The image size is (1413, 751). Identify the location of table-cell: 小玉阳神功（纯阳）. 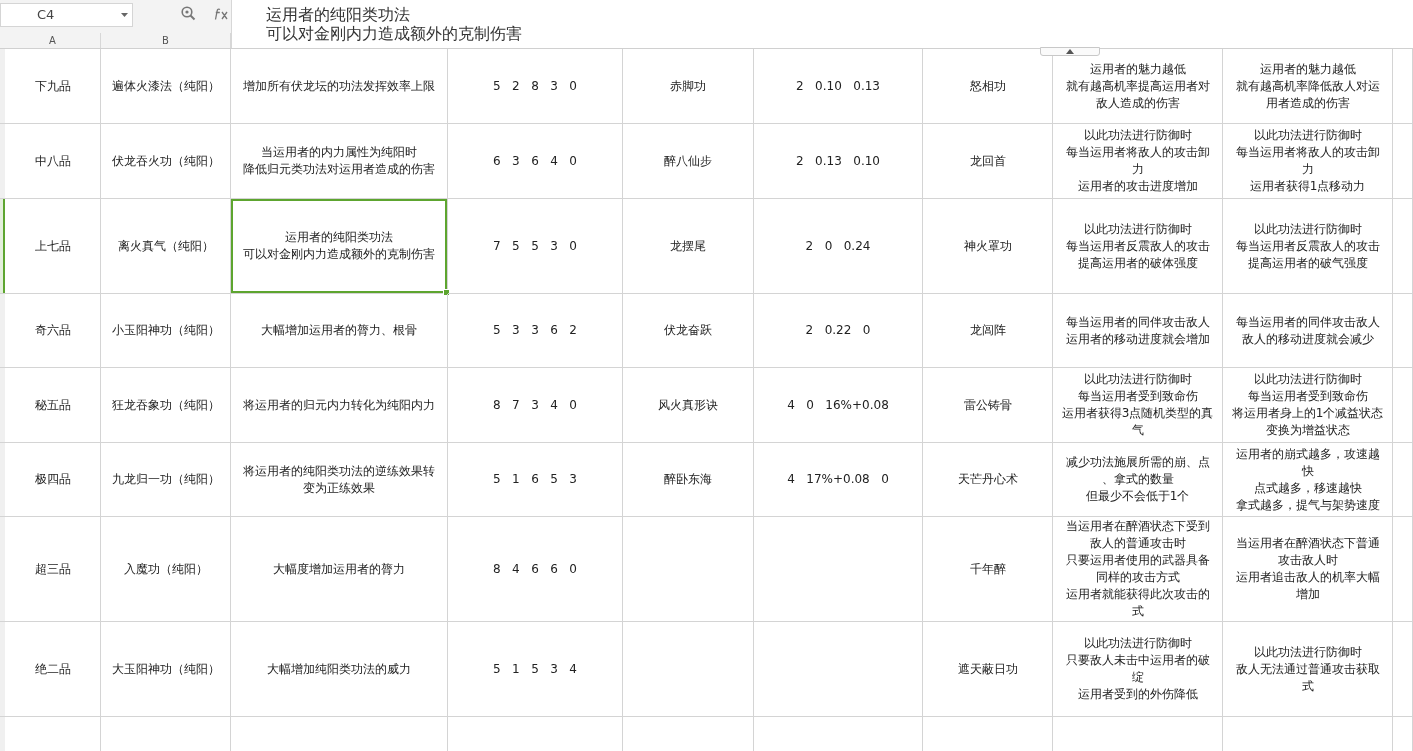
(166, 331).